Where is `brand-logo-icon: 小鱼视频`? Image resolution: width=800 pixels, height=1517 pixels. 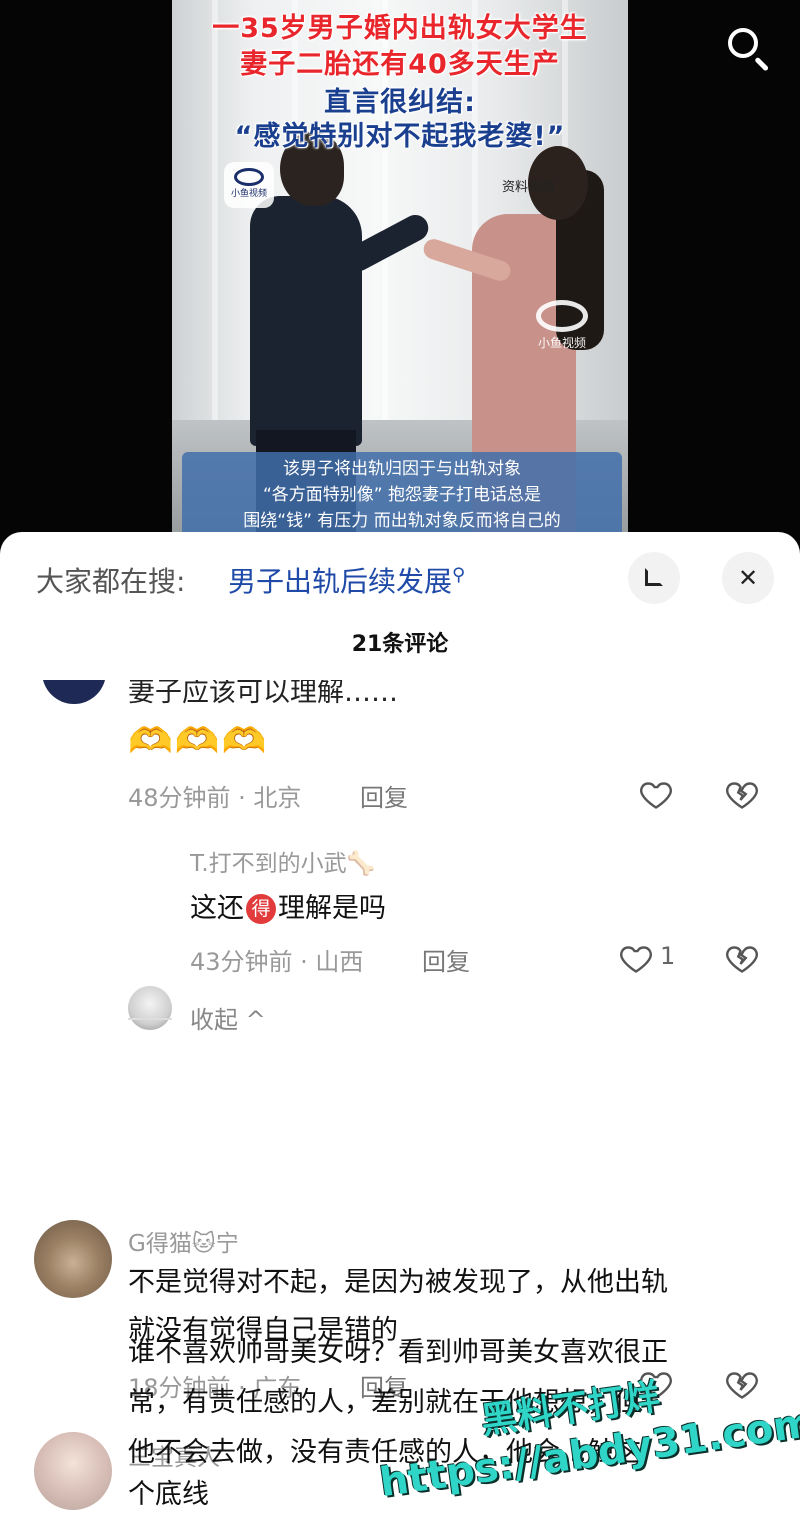 brand-logo-icon: 小鱼视频 is located at coordinates (249, 185).